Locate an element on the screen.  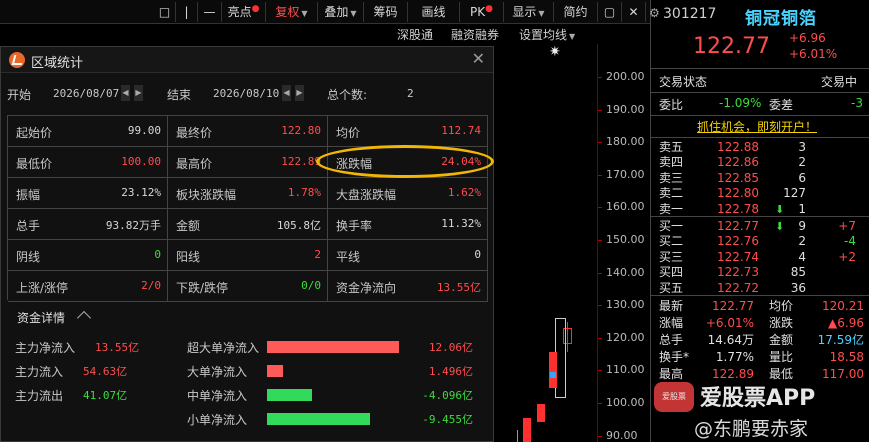
toolbar-adjust-button: 复权 ▼ is located at coordinates (292, 12).